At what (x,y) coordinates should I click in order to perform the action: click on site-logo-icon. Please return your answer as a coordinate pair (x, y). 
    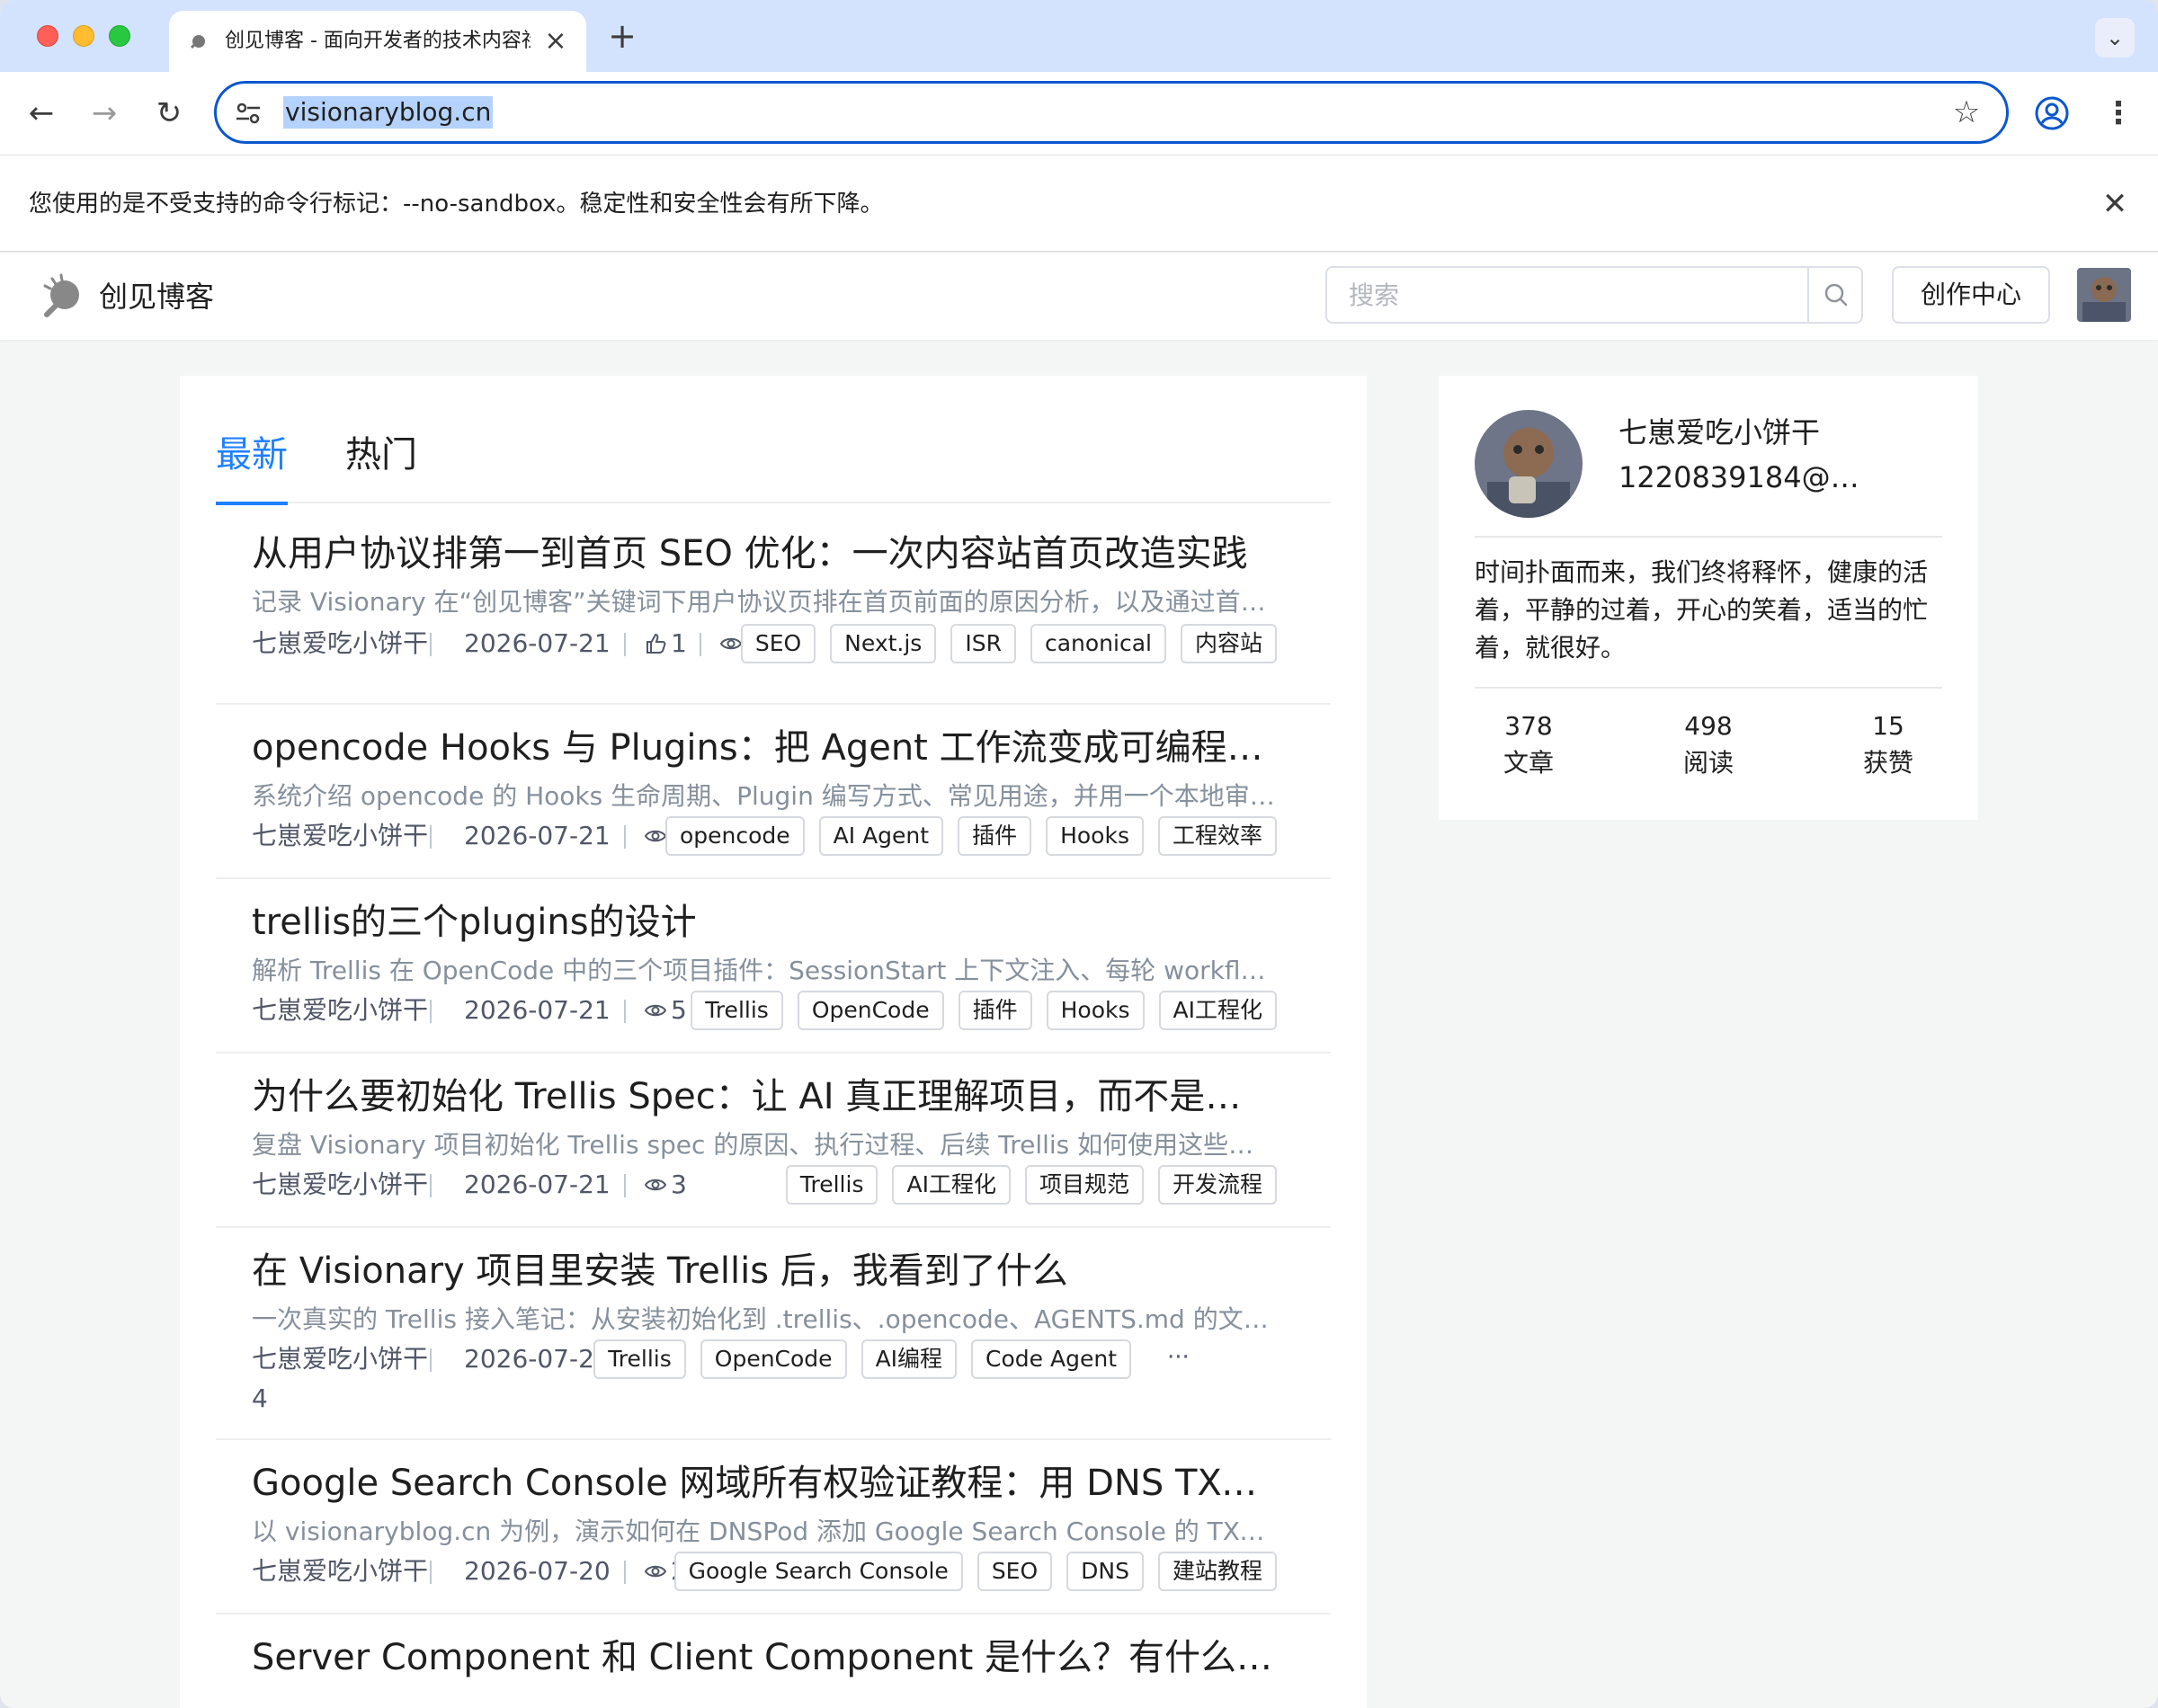
    Looking at the image, I should click on (62, 296).